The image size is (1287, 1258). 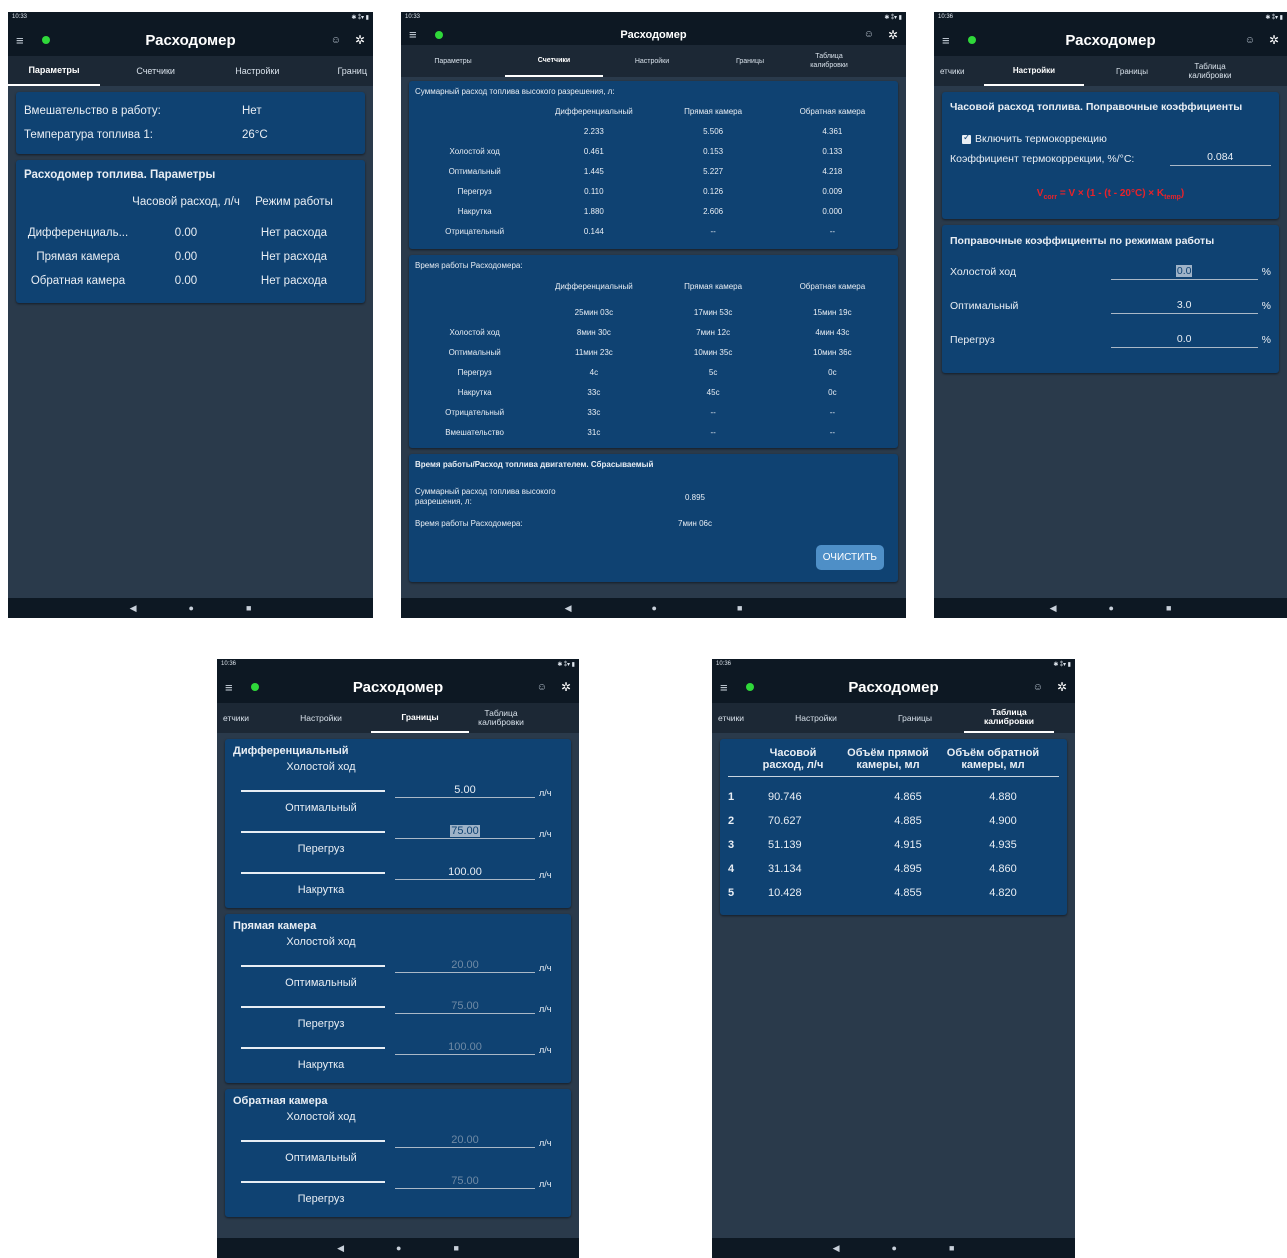 What do you see at coordinates (653, 18) in the screenshot?
I see `status-bar: 10:33 ✱ ⁑▾ ▮` at bounding box center [653, 18].